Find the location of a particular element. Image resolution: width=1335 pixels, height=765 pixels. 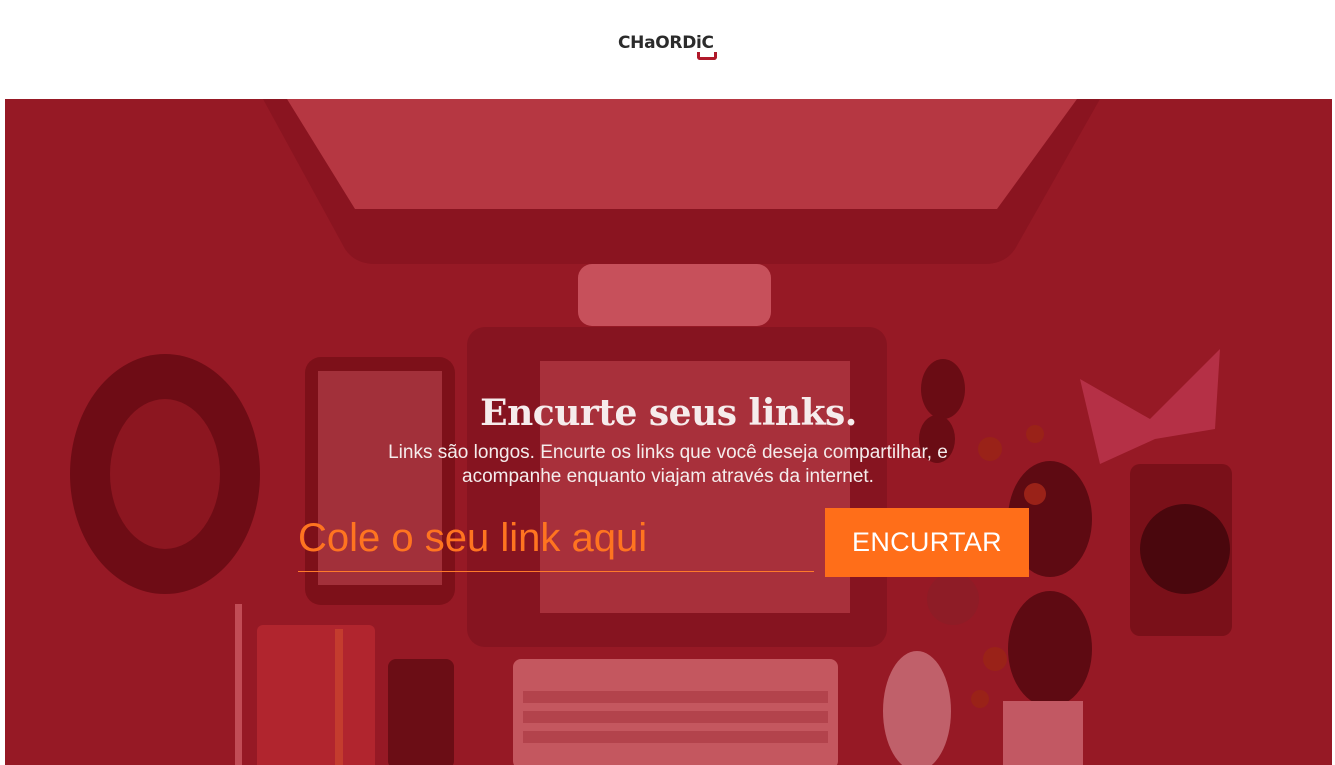

logo-mark-icon is located at coordinates (707, 56).